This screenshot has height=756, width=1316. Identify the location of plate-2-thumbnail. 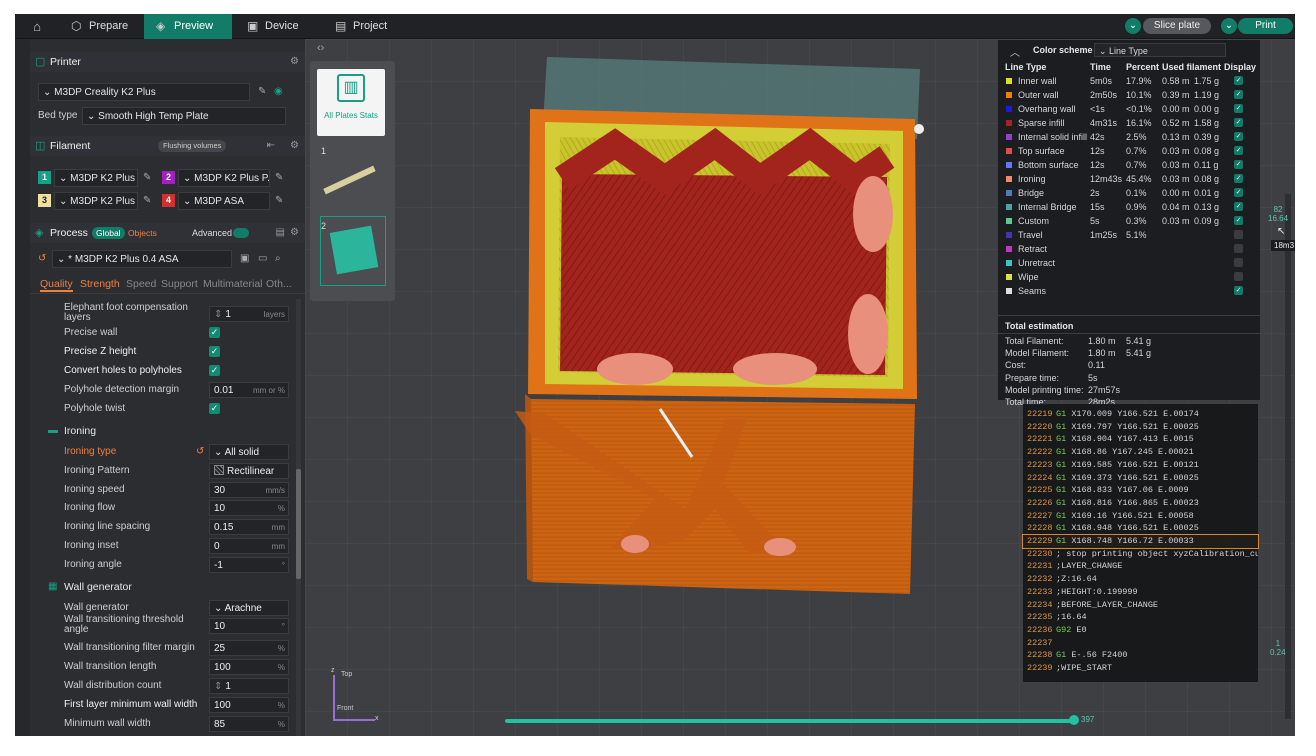
(353, 251).